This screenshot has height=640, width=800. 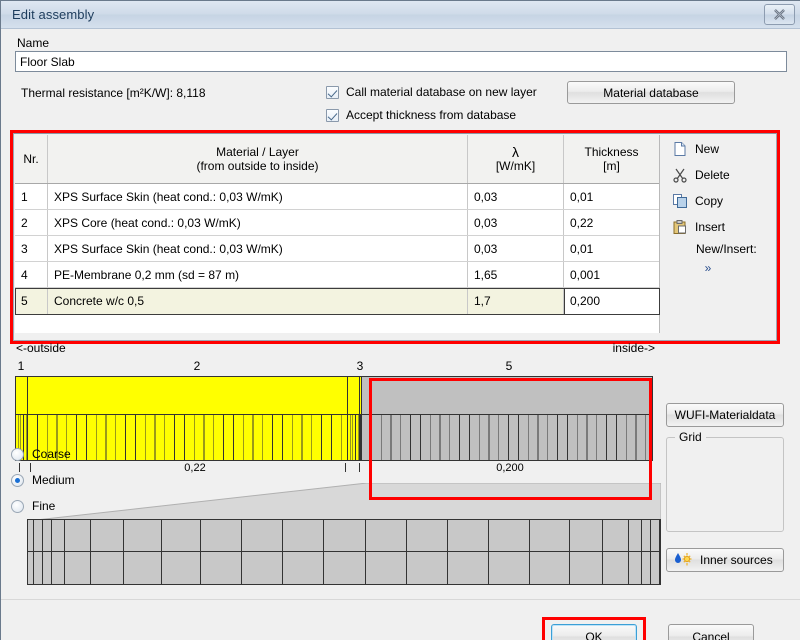 I want to click on cancel-button: Cancel, so click(x=711, y=632).